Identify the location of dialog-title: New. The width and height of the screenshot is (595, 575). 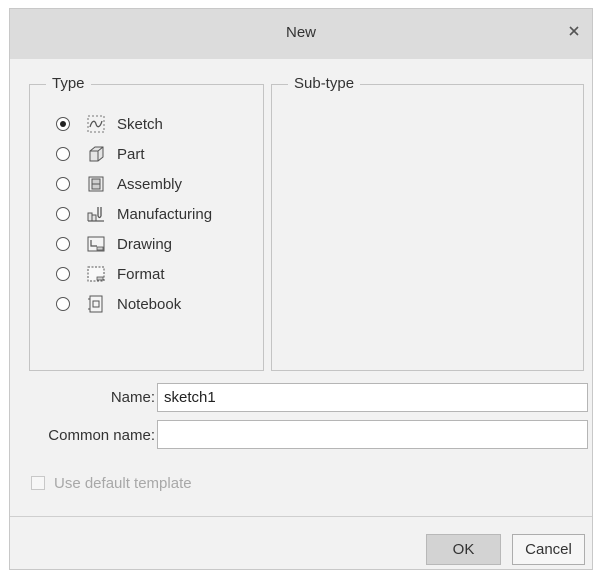
(300, 32).